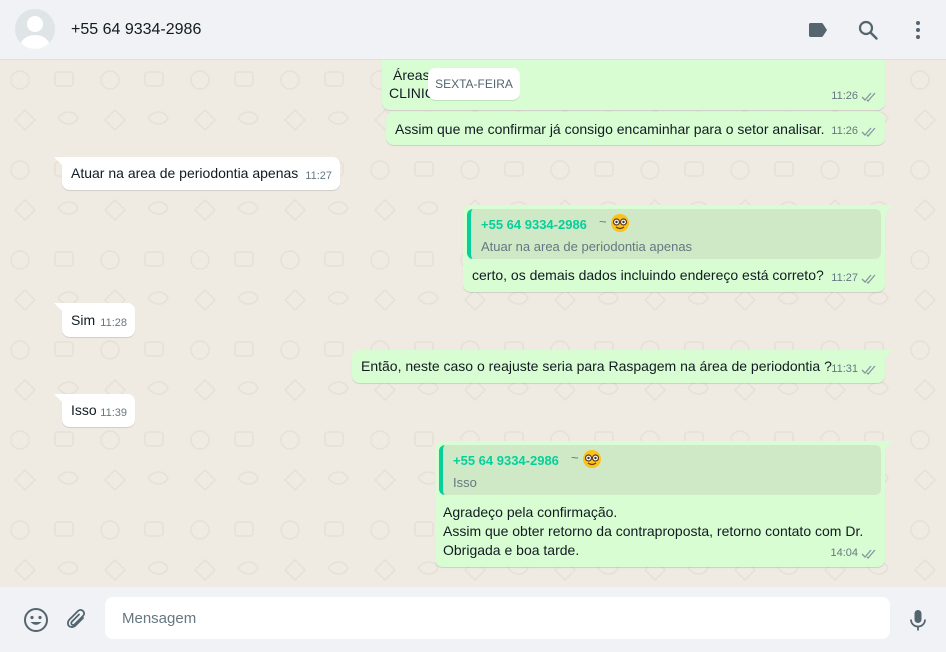 This screenshot has height=652, width=946. I want to click on message-meta: 11:31, so click(854, 369).